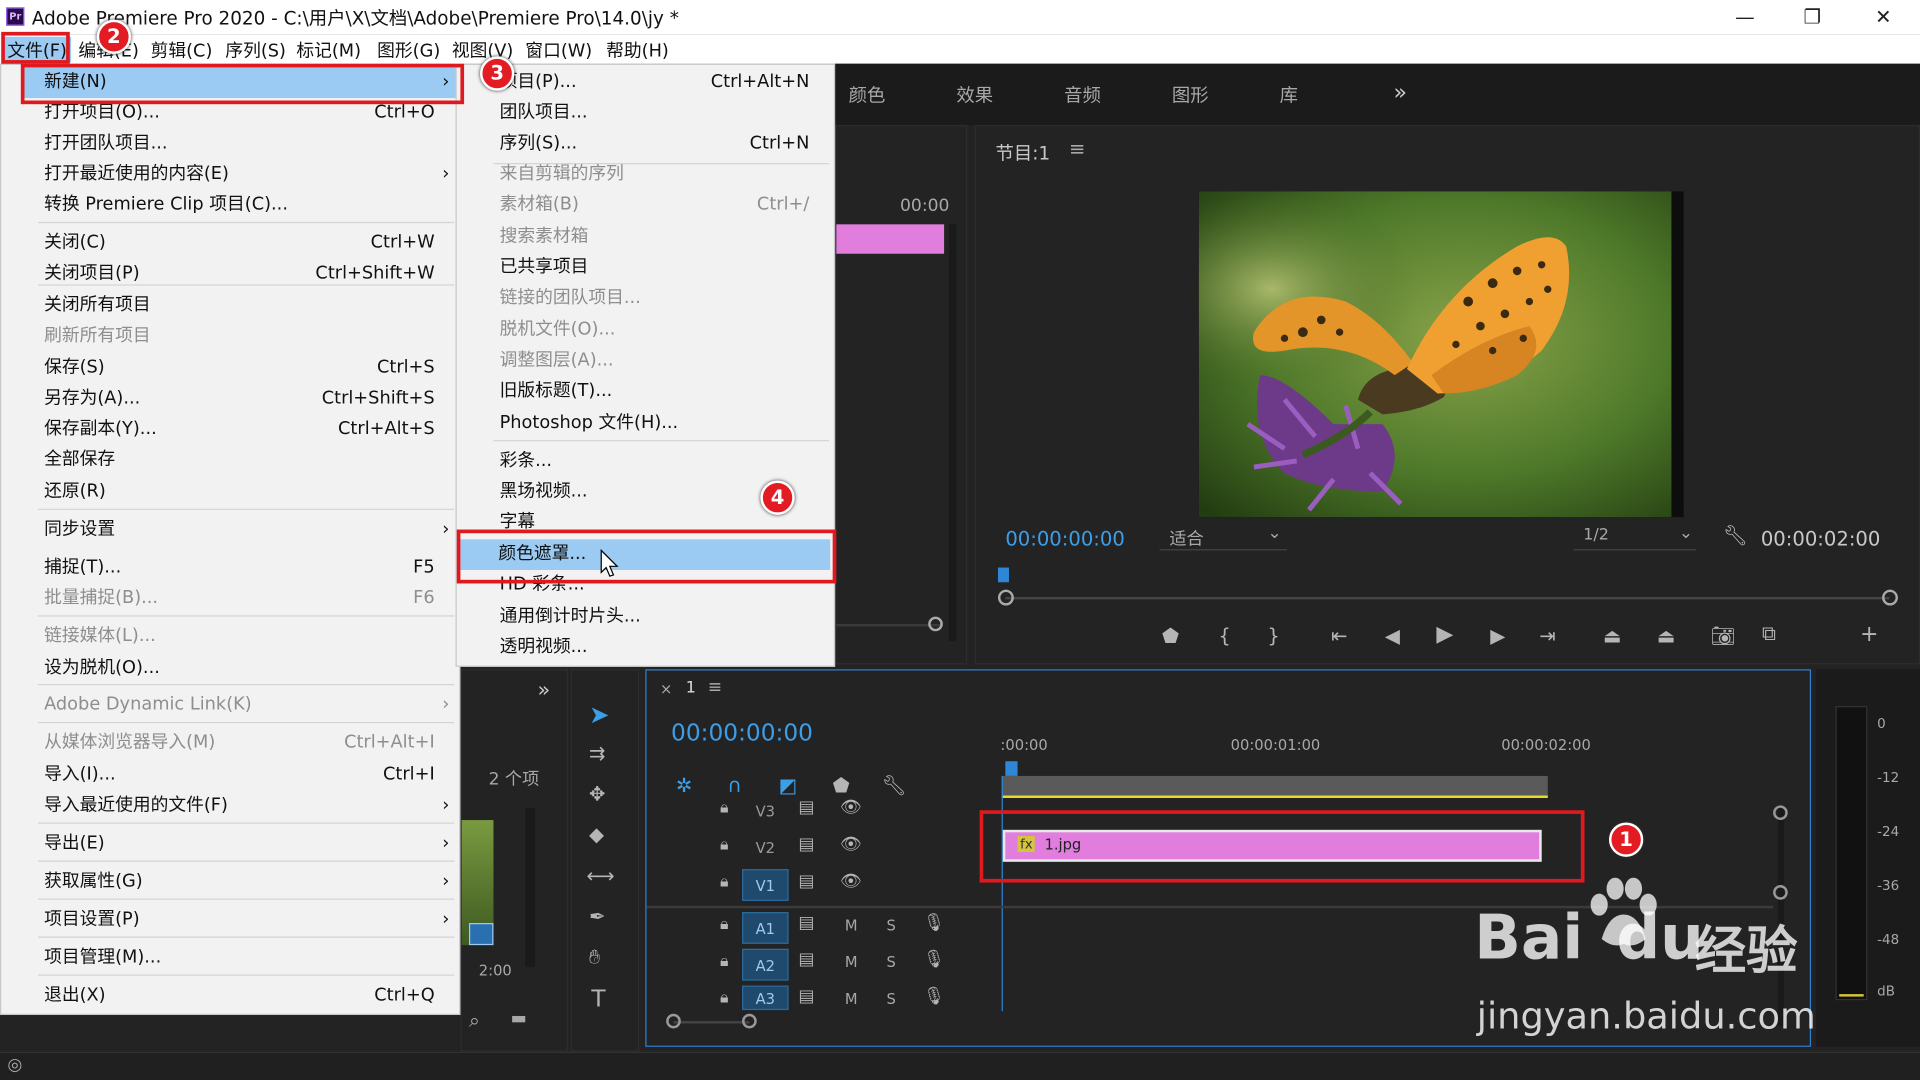 This screenshot has width=1920, height=1080. I want to click on workspace-tab-color: 颜色, so click(867, 95).